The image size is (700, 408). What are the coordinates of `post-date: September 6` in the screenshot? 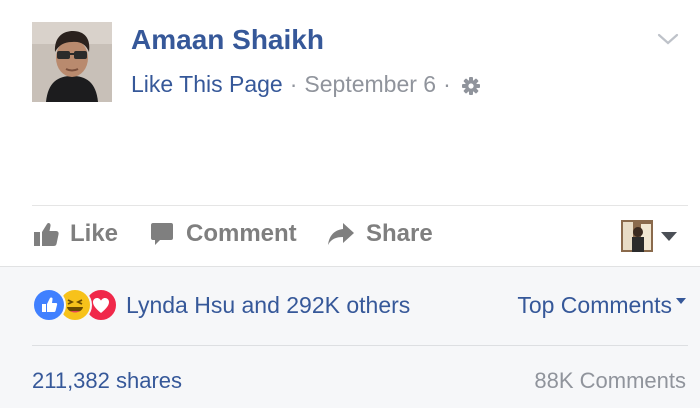 It's located at (370, 84).